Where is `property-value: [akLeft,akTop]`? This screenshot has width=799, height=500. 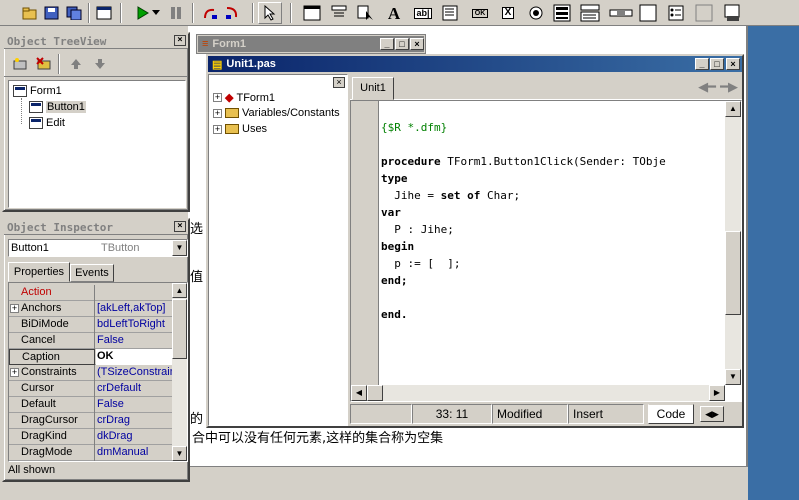 property-value: [akLeft,akTop] is located at coordinates (134, 309).